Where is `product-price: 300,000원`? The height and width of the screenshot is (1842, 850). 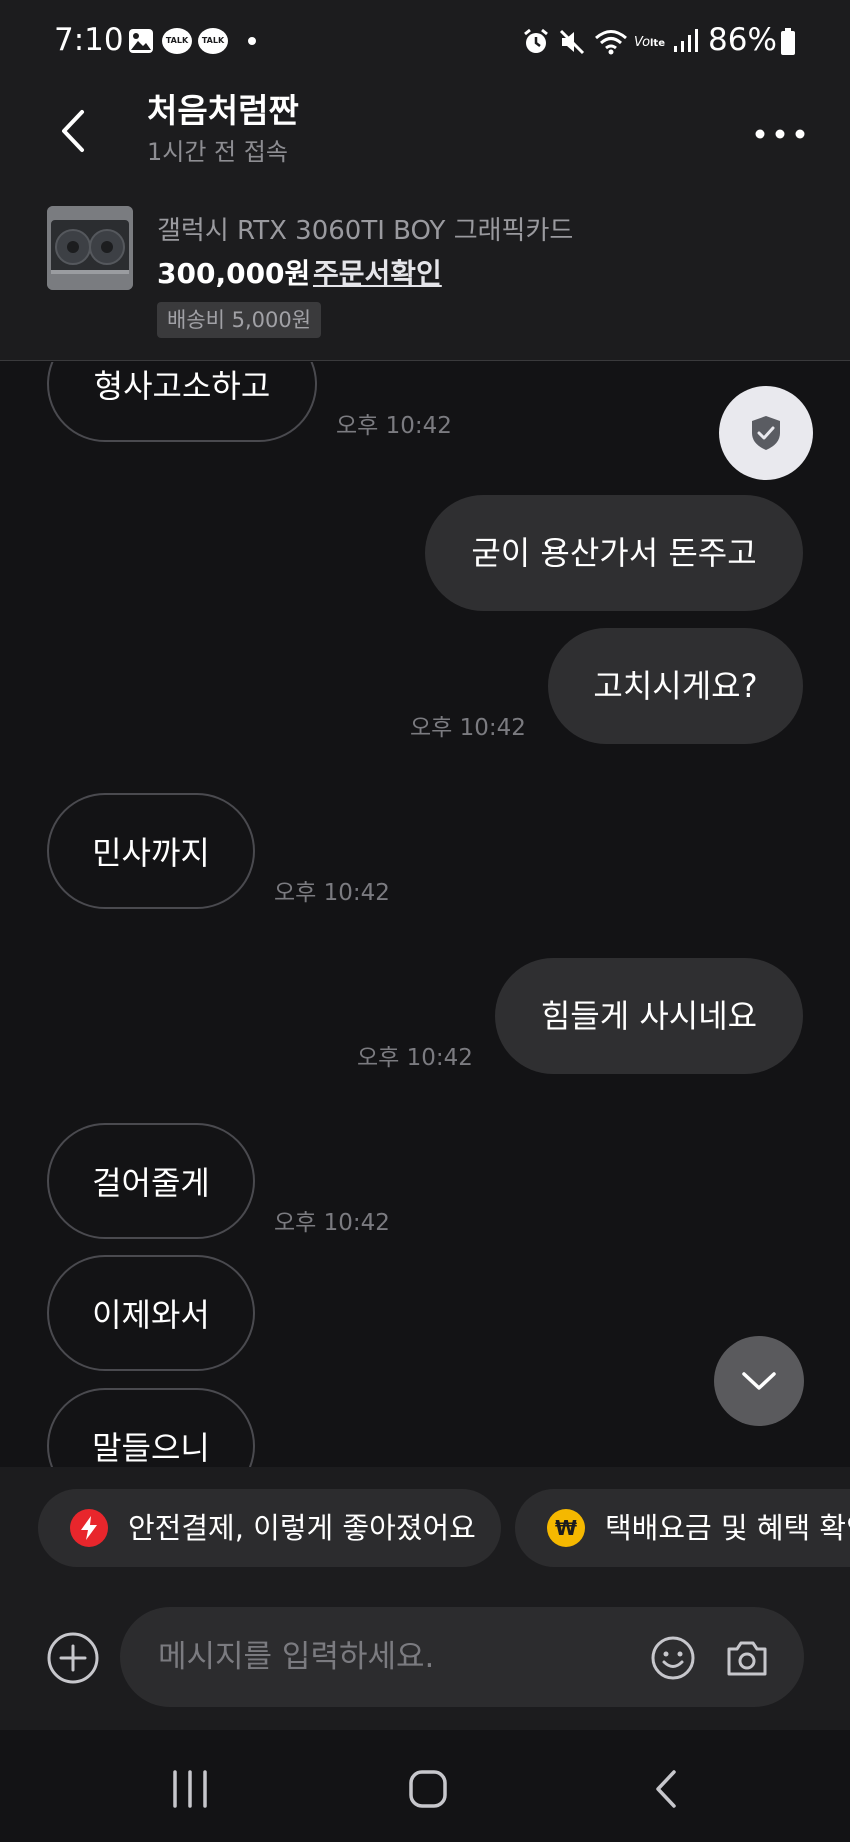 product-price: 300,000원 is located at coordinates (234, 273).